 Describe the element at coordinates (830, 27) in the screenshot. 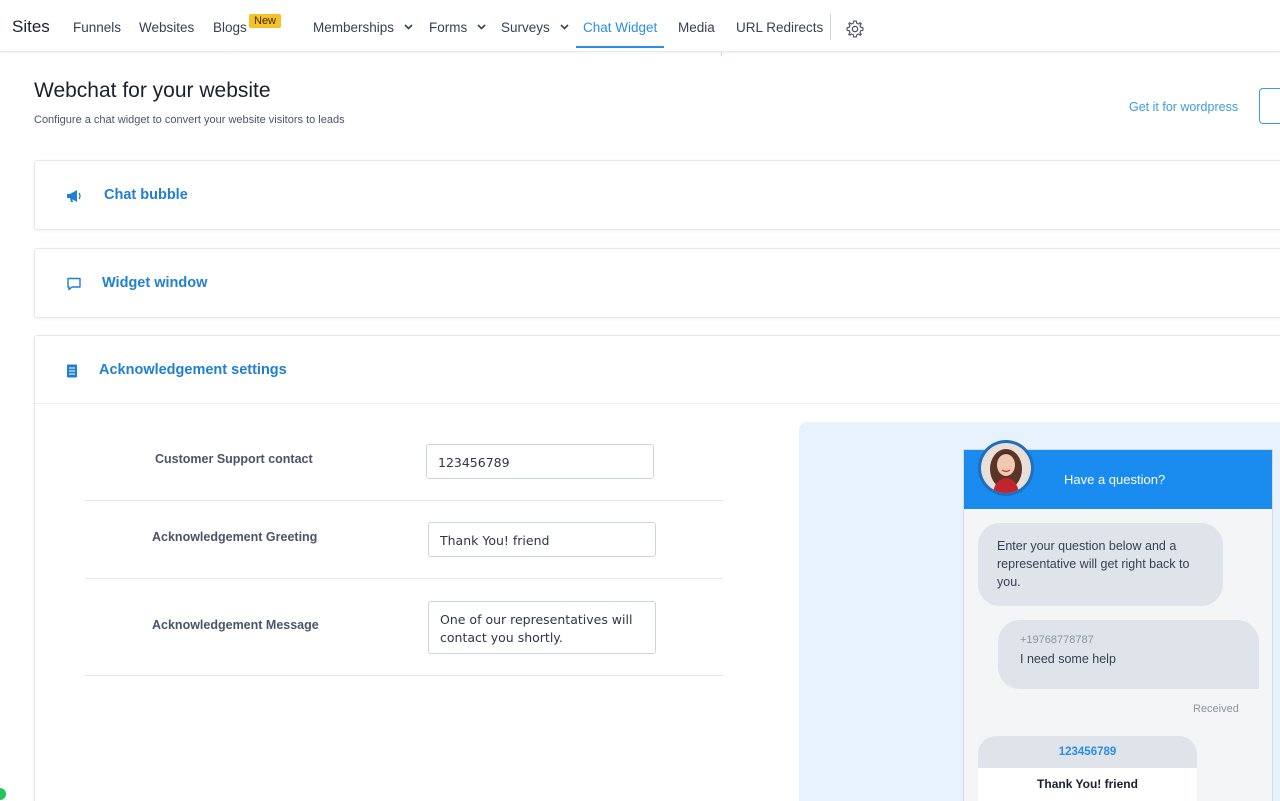

I see `nav-divider` at that location.